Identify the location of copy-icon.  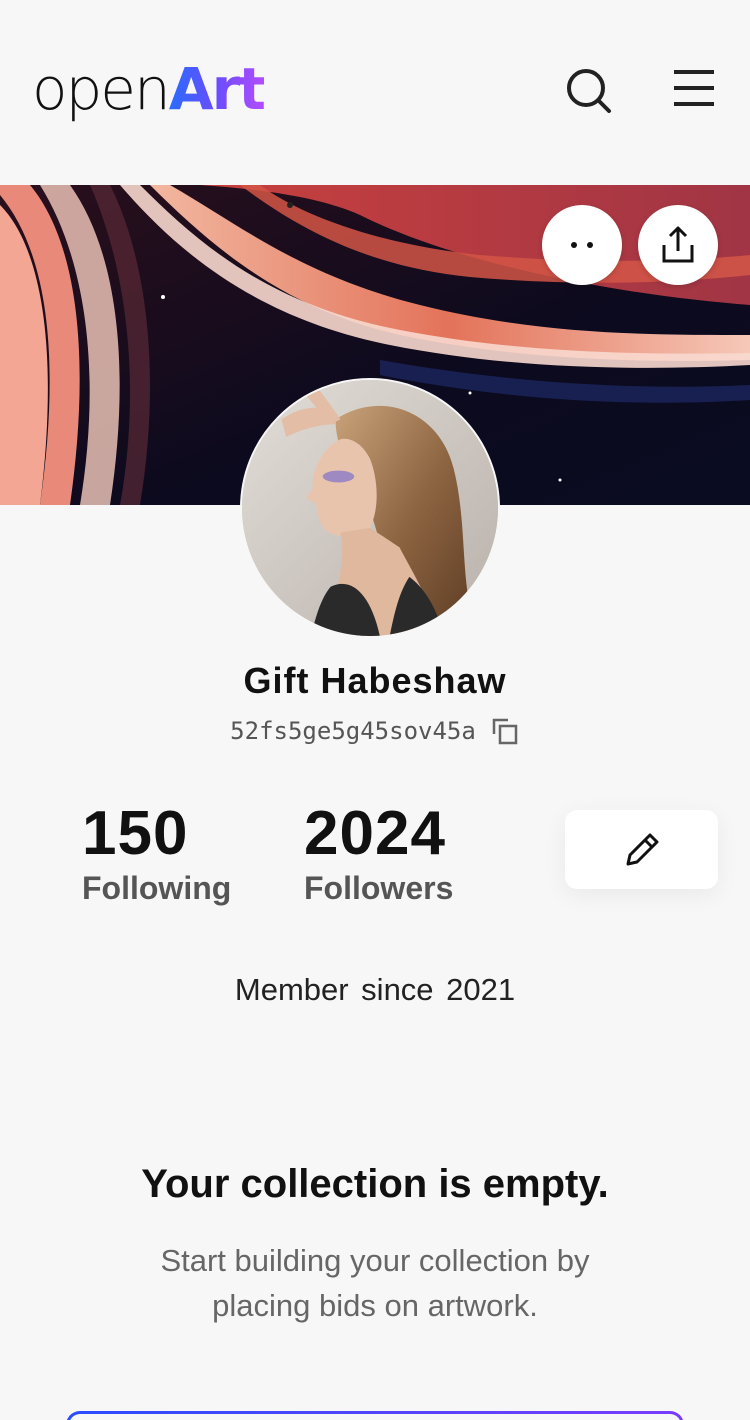
(505, 731).